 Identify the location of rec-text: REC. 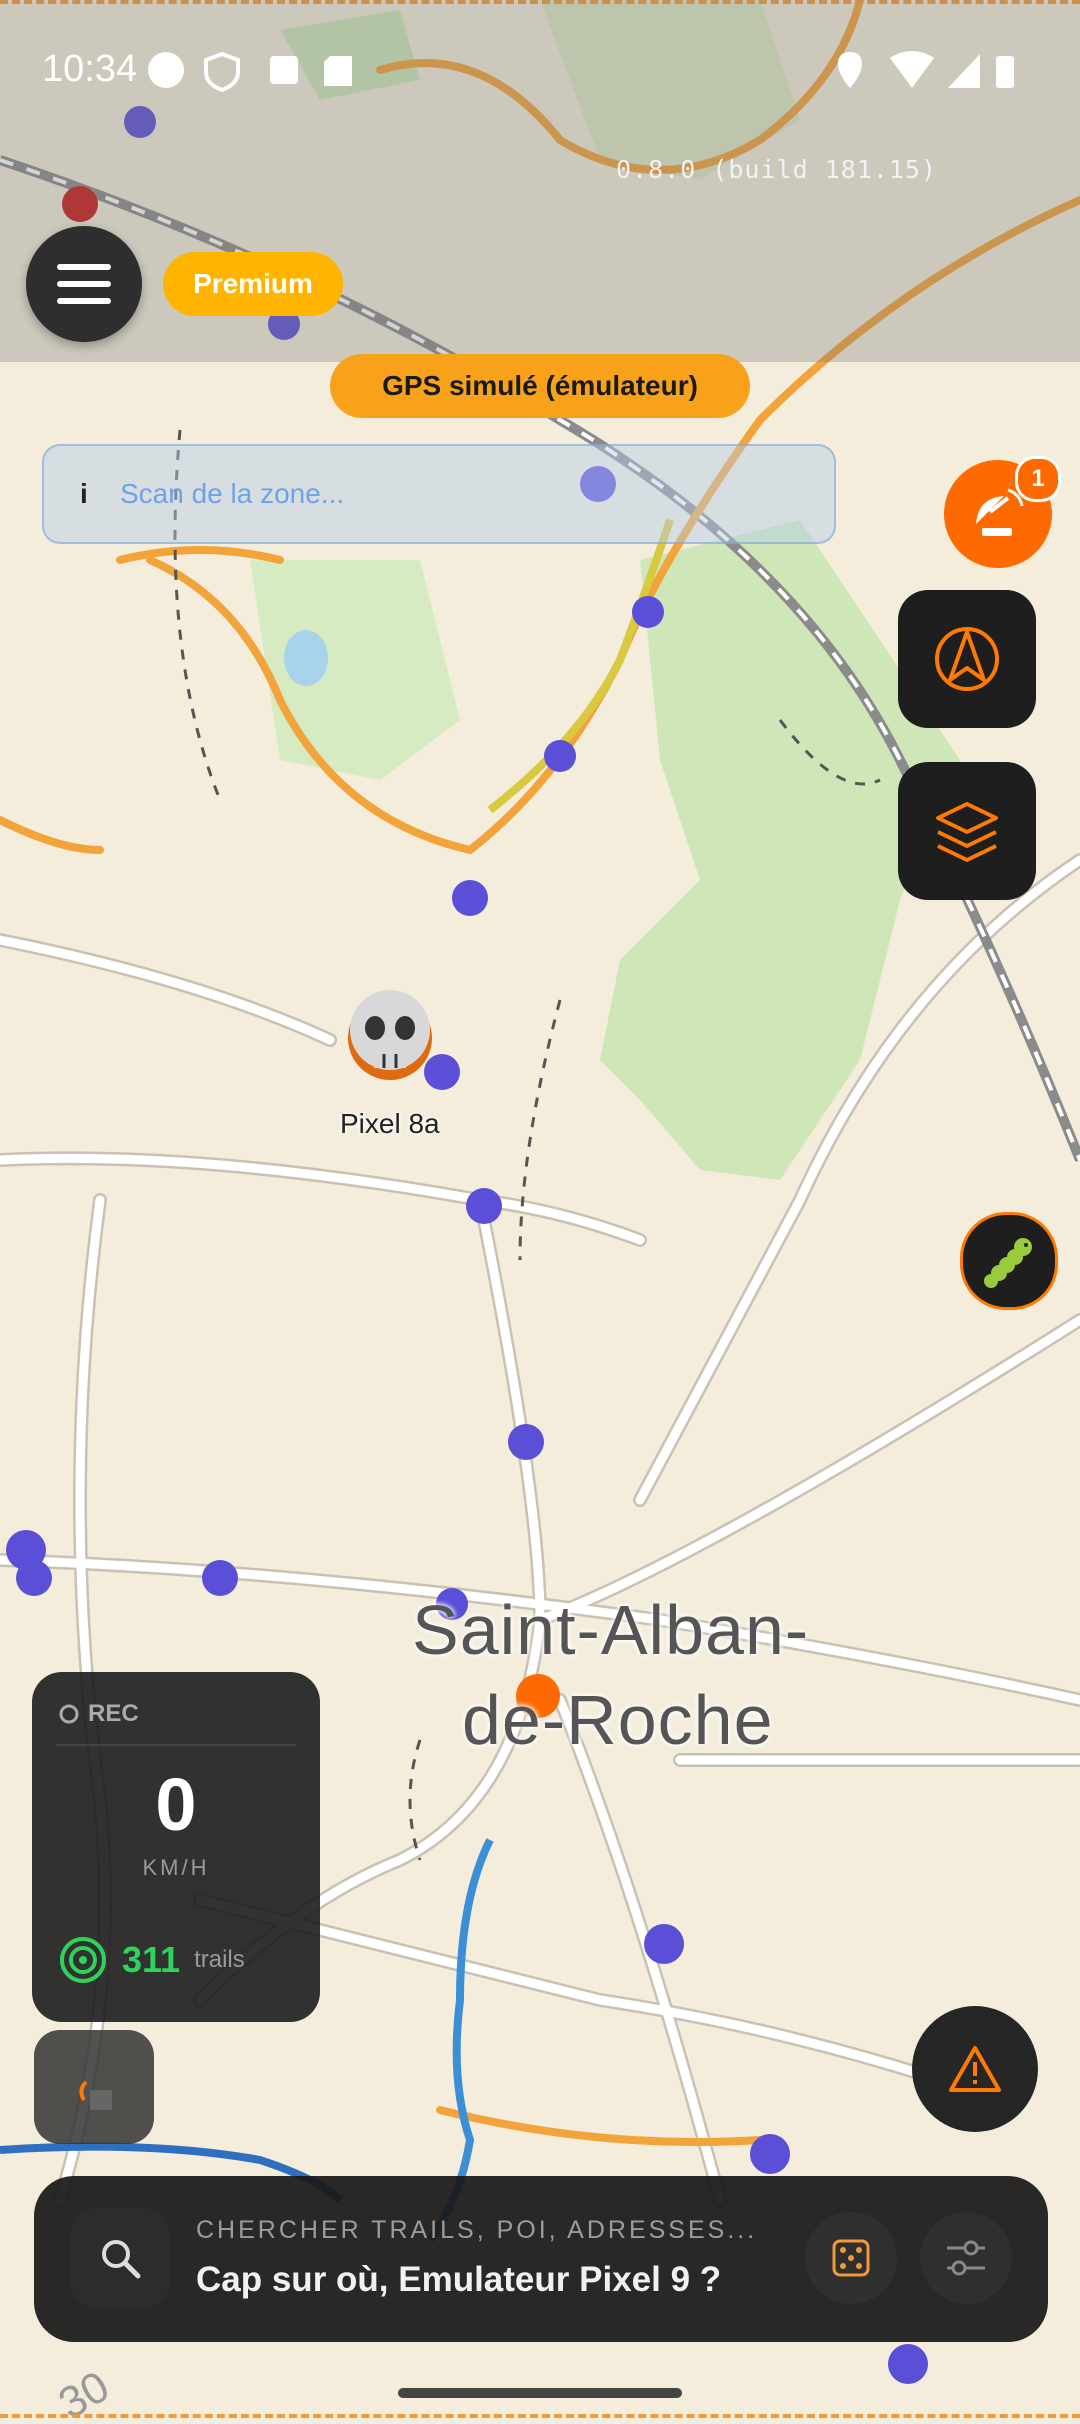
(113, 1713).